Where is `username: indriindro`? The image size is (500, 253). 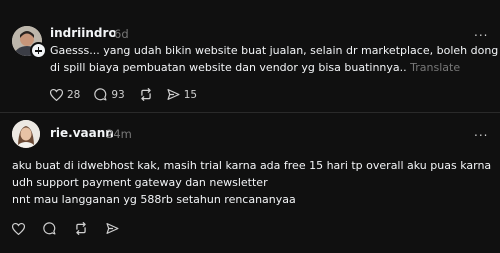 username: indriindro is located at coordinates (83, 33).